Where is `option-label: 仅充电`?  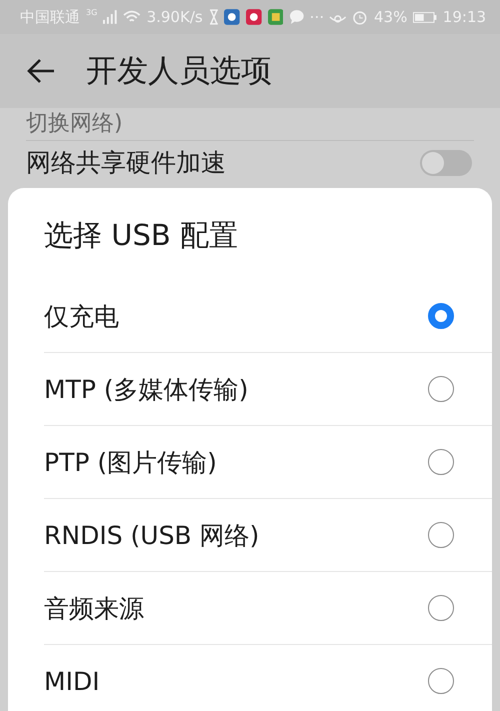
option-label: 仅充电 is located at coordinates (81, 316).